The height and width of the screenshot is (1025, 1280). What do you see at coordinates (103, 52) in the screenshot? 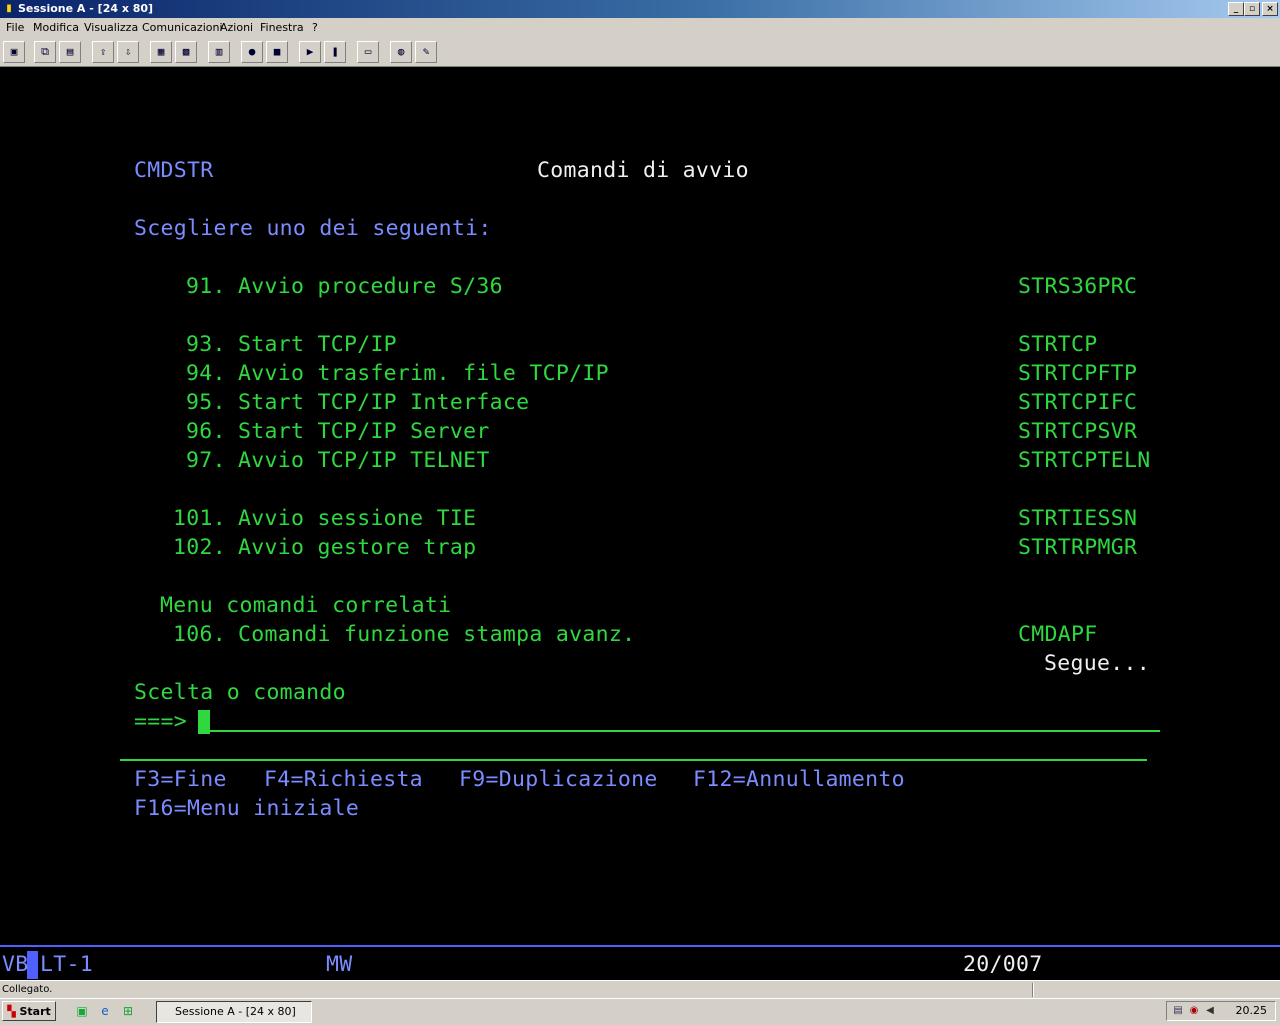
I see `send-icon: ⇪` at bounding box center [103, 52].